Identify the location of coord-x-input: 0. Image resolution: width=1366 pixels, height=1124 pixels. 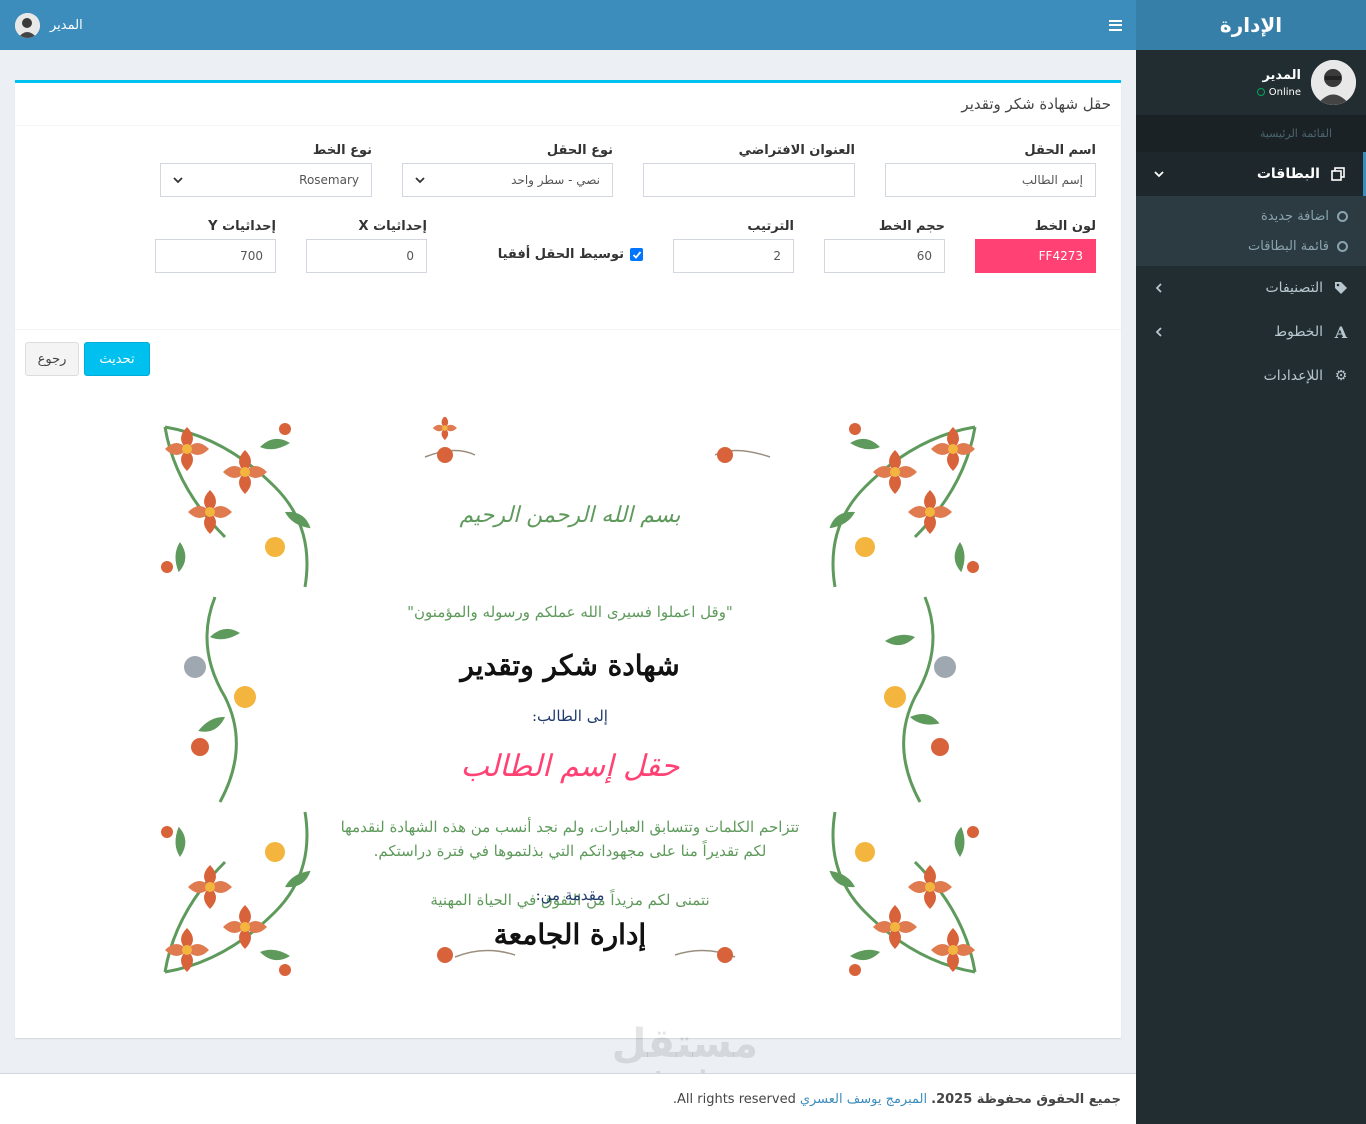
(366, 256).